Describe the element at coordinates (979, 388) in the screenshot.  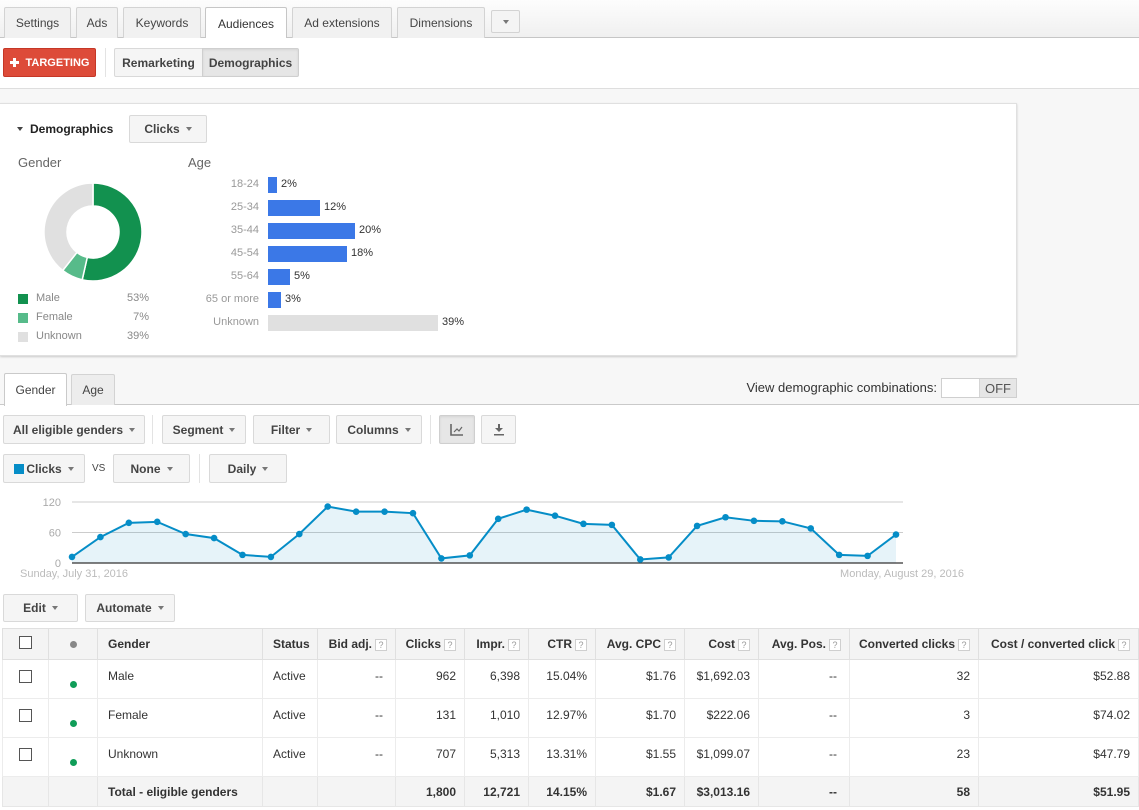
I see `demographic-combinations-toggle: OFF` at that location.